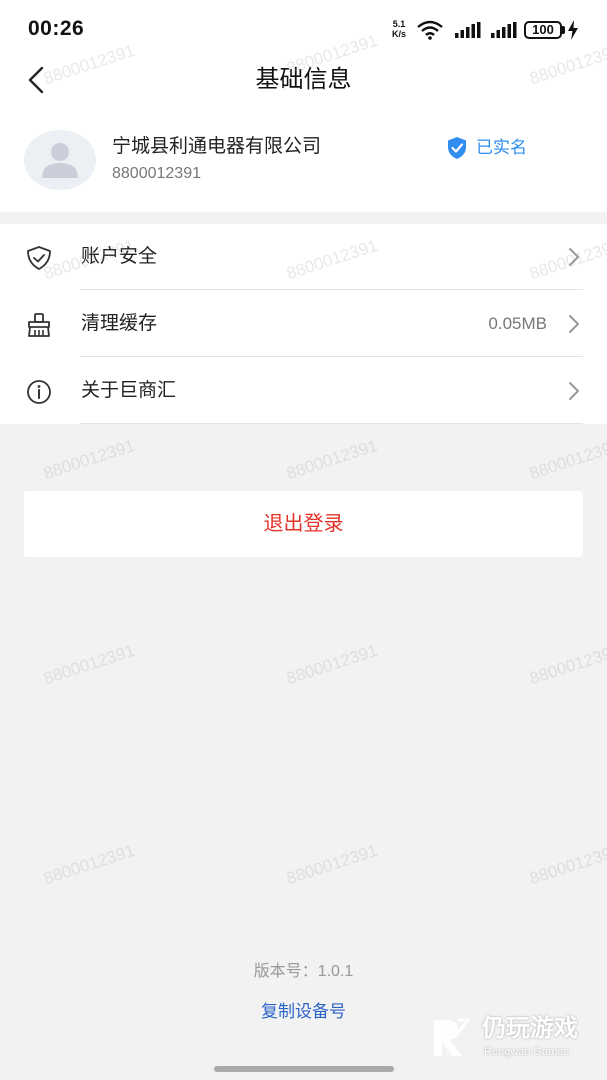  I want to click on network-speed: 5.1 K/s, so click(399, 29).